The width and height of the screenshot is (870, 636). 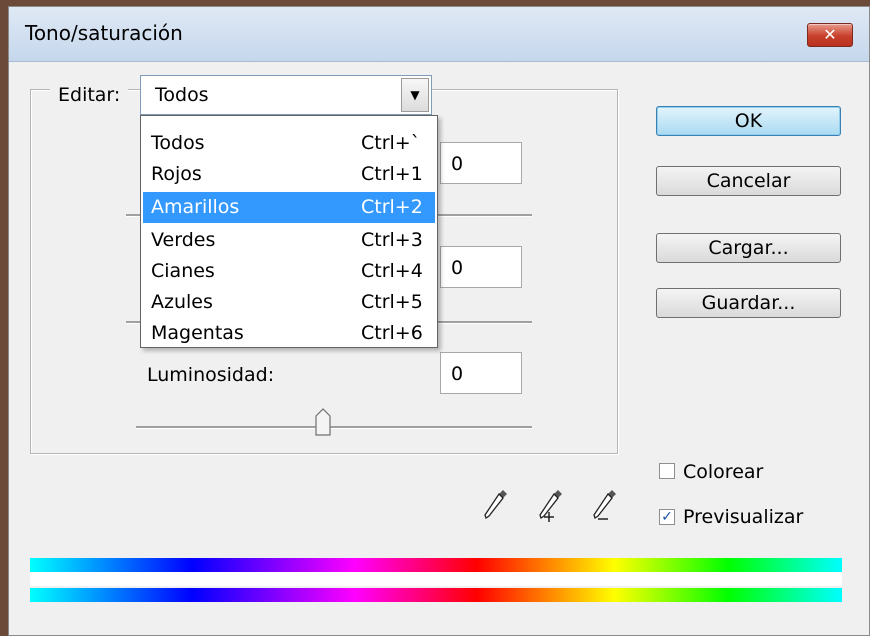 What do you see at coordinates (551, 506) in the screenshot?
I see `eyedropper-plus-icon` at bounding box center [551, 506].